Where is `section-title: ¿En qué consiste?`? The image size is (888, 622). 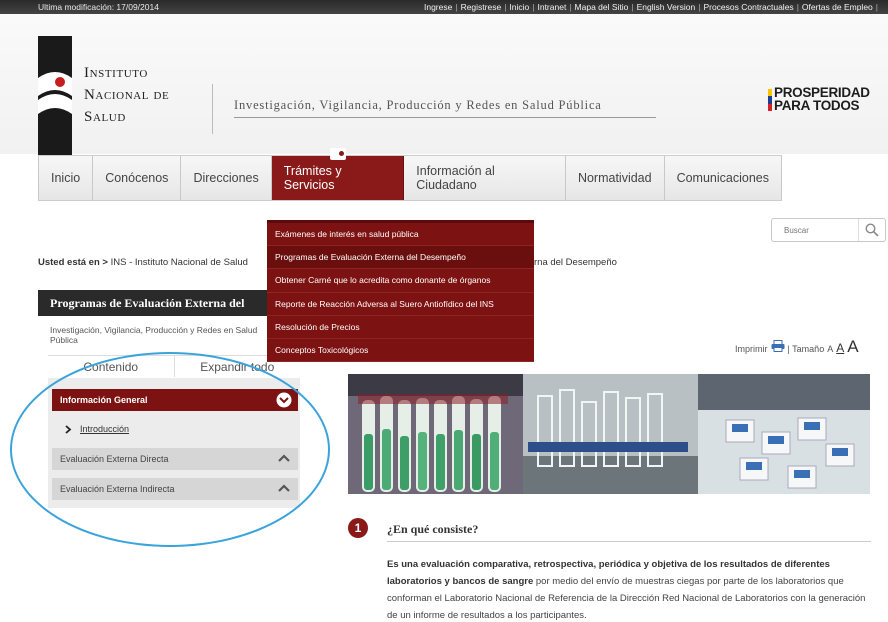
section-title: ¿En qué consiste? is located at coordinates (433, 529).